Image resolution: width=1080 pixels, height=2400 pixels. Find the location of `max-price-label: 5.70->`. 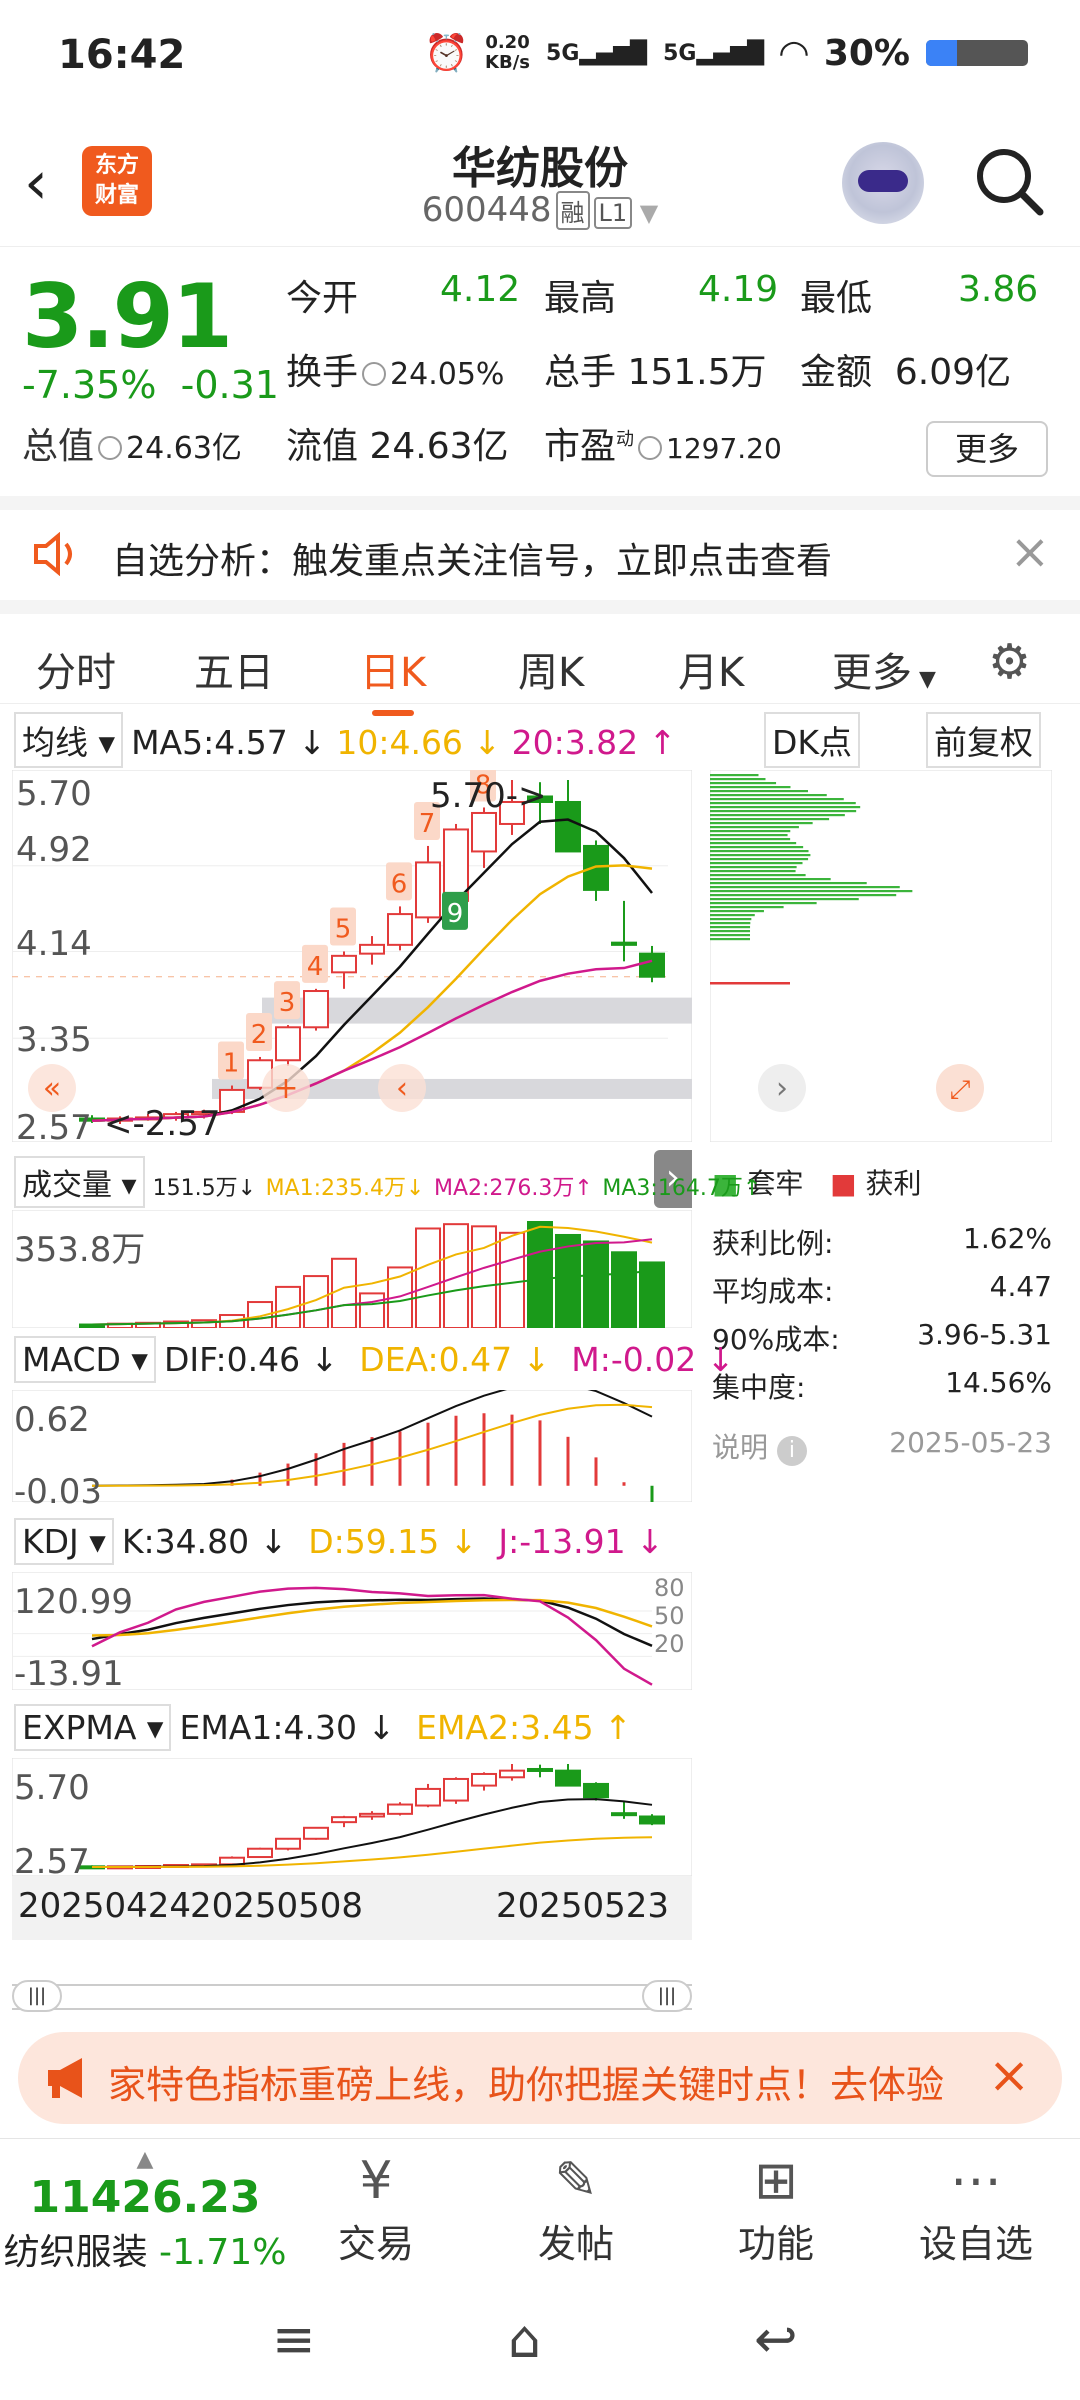

max-price-label: 5.70-> is located at coordinates (488, 796).